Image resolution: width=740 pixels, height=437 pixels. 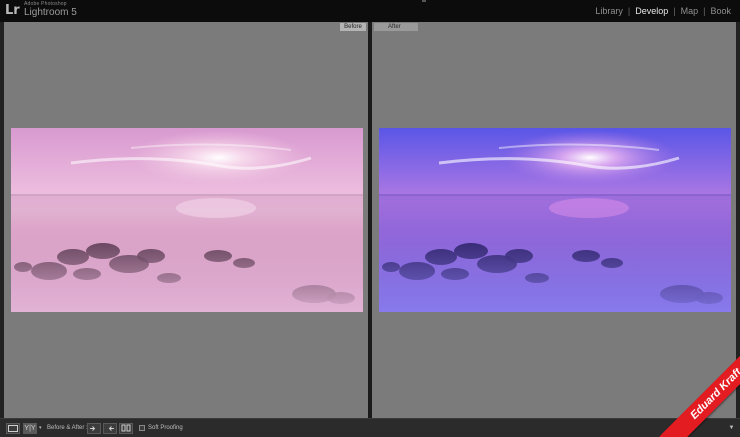 I want to click on module-develop: Develop, so click(x=651, y=11).